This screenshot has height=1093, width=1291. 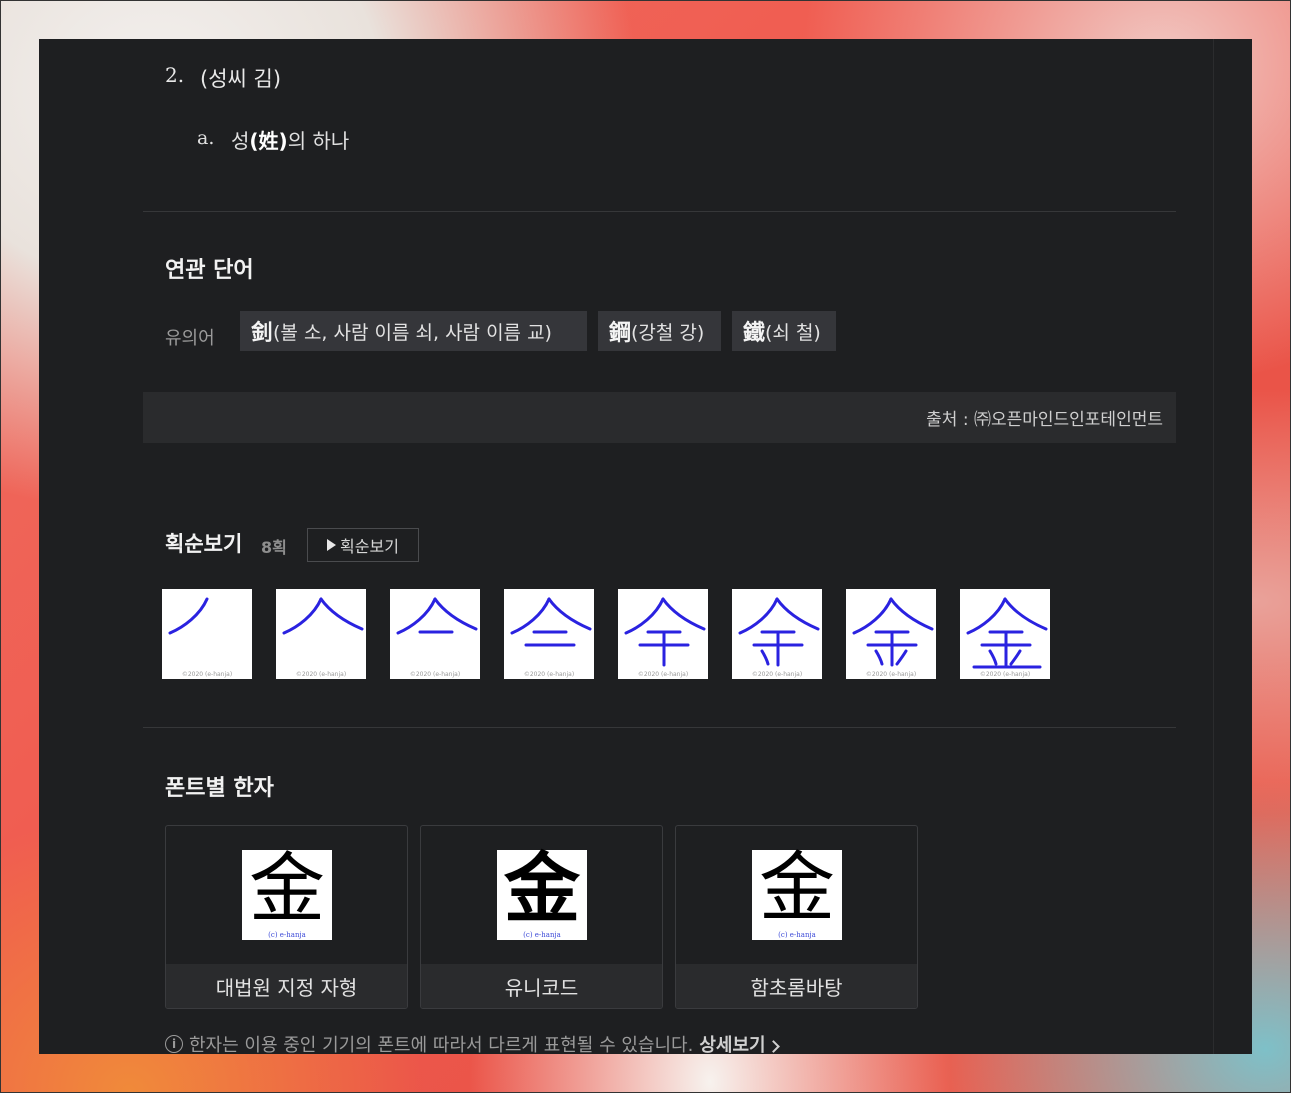 I want to click on stroke-order-title: 획순보기, so click(x=204, y=544).